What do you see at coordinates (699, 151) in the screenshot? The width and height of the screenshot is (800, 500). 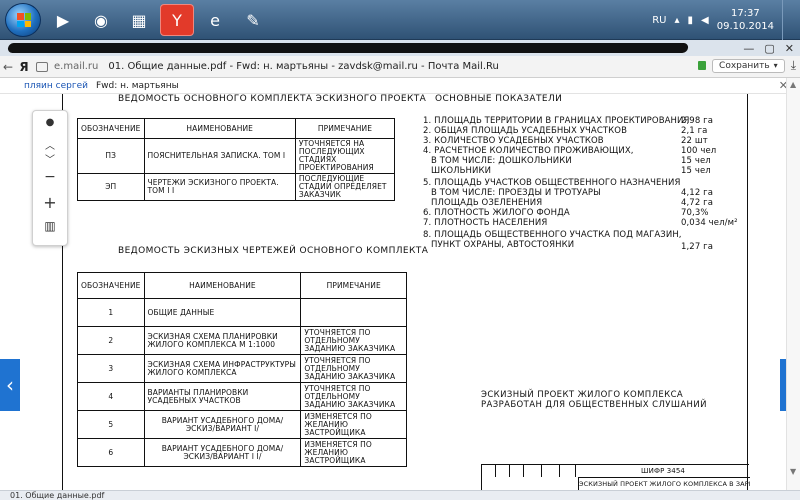 I see `indicator-value: 100 чел` at bounding box center [699, 151].